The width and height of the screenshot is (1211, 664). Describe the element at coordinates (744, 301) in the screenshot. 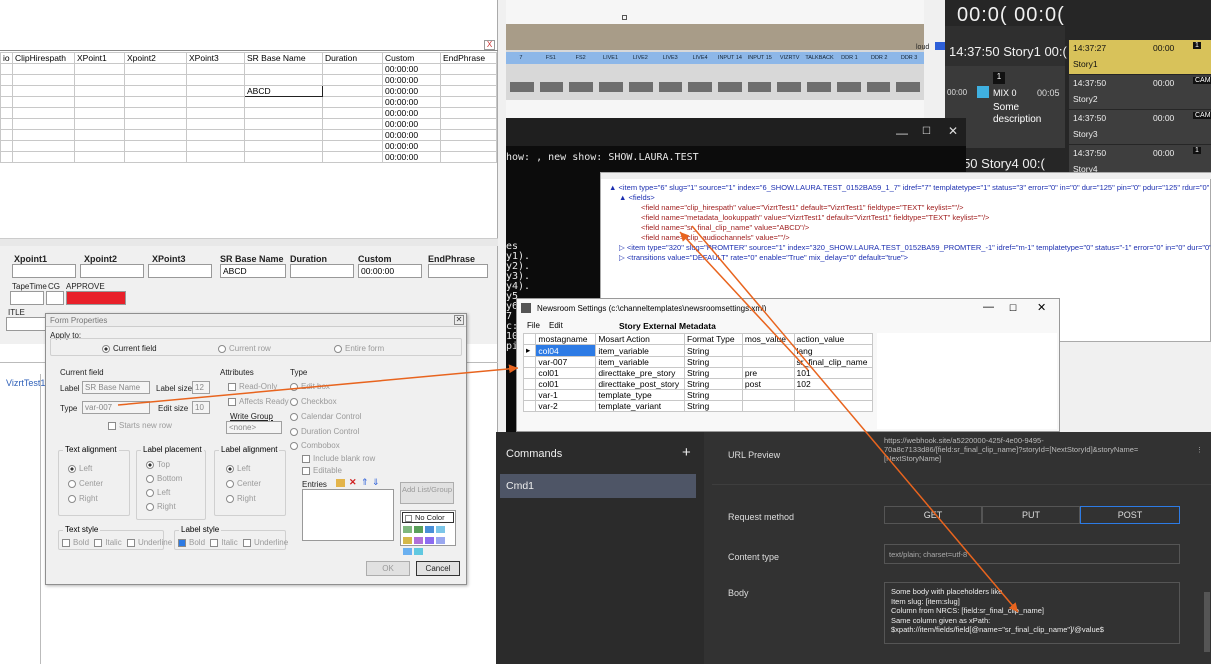

I see `arrow-action-to-xml` at that location.